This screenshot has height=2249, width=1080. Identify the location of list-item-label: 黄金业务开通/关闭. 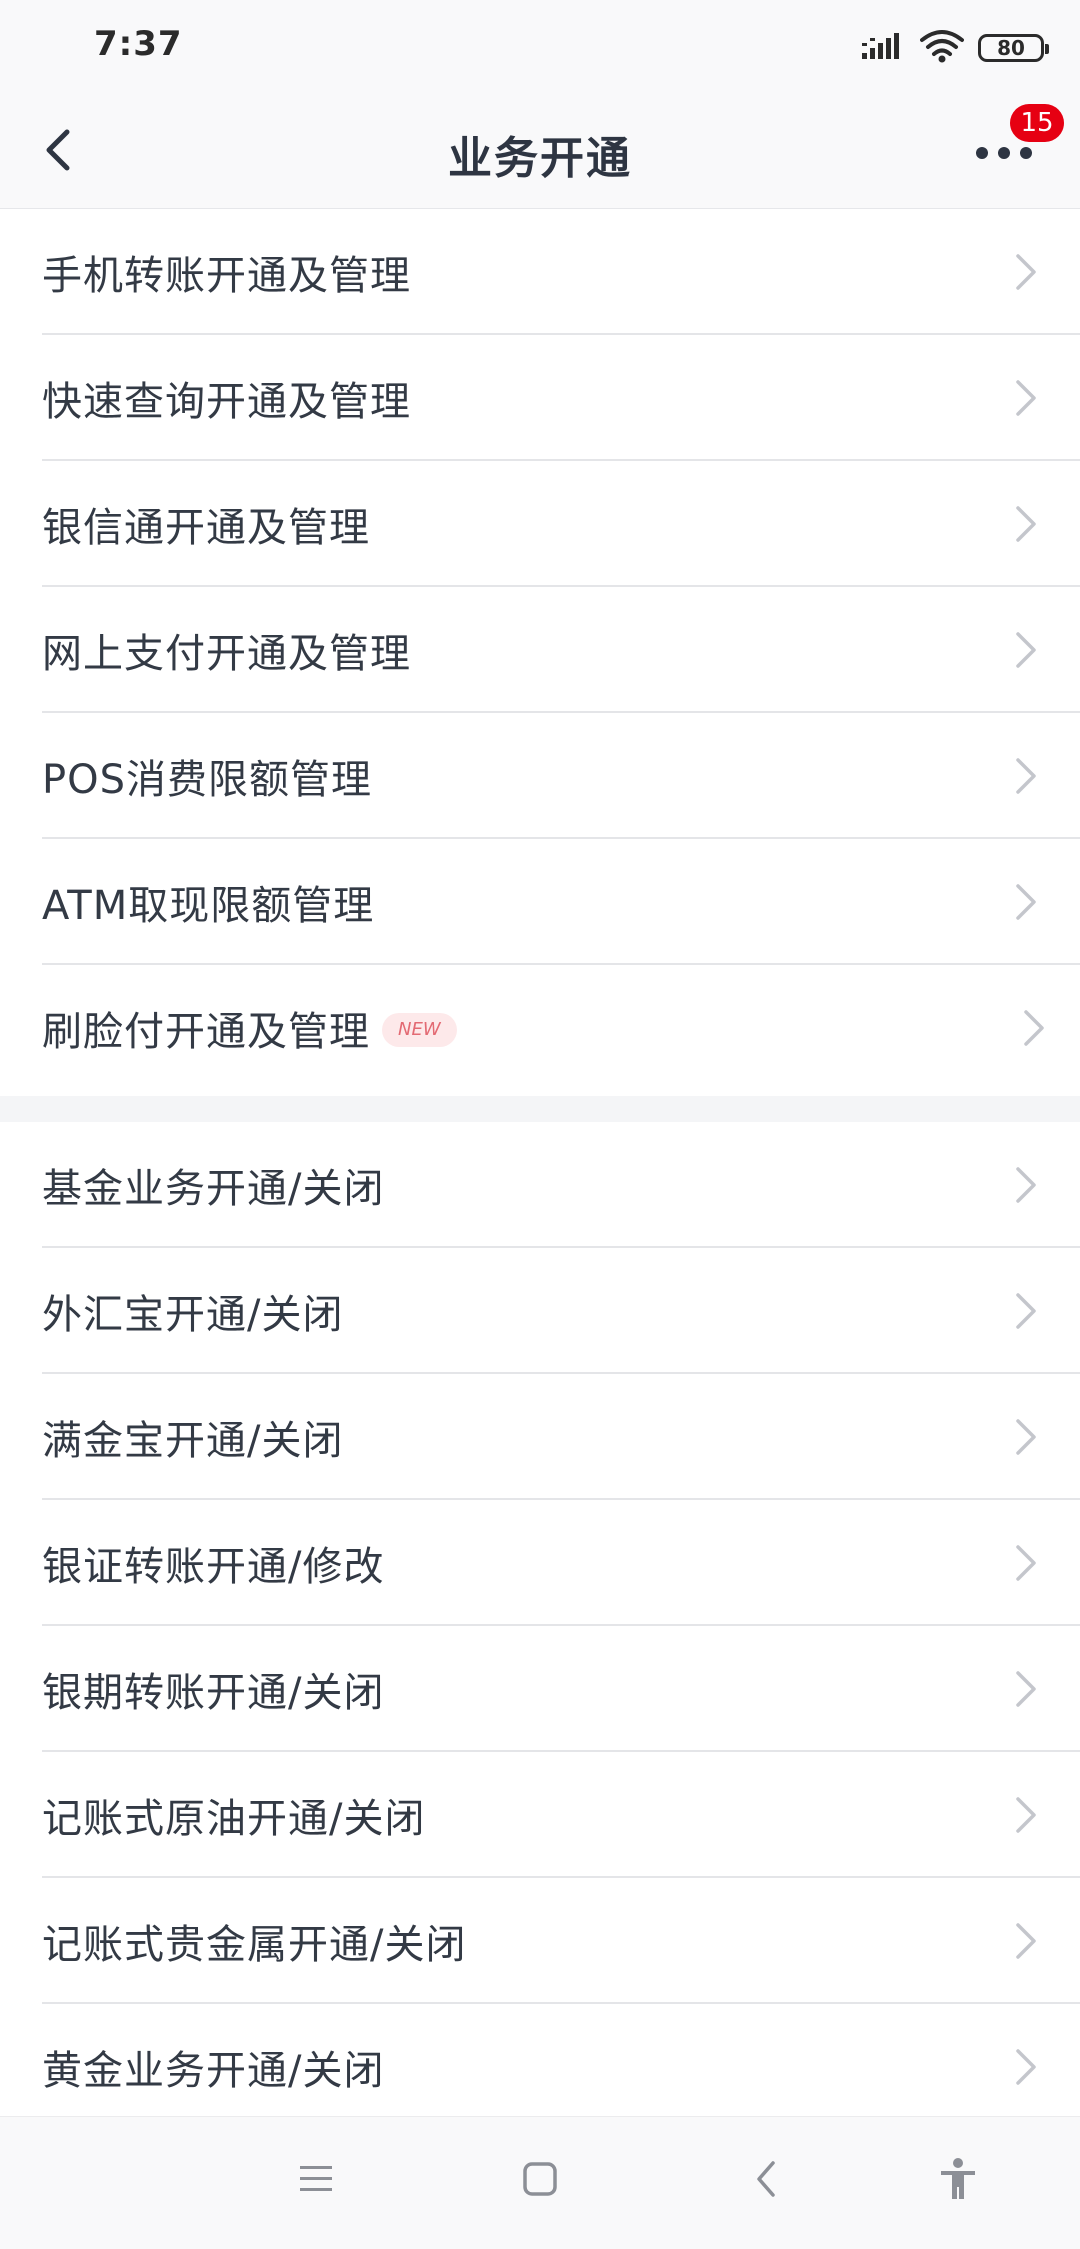
(213, 2071).